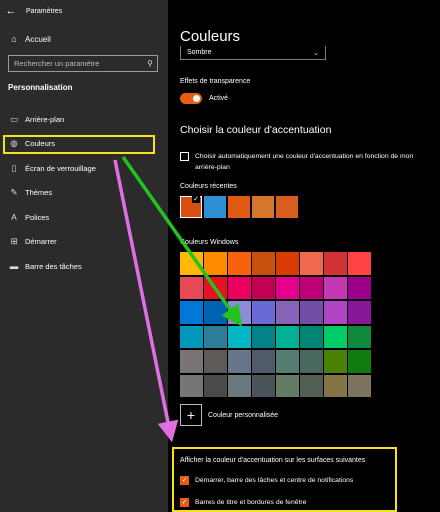  I want to click on pink-arrow, so click(146, 301).